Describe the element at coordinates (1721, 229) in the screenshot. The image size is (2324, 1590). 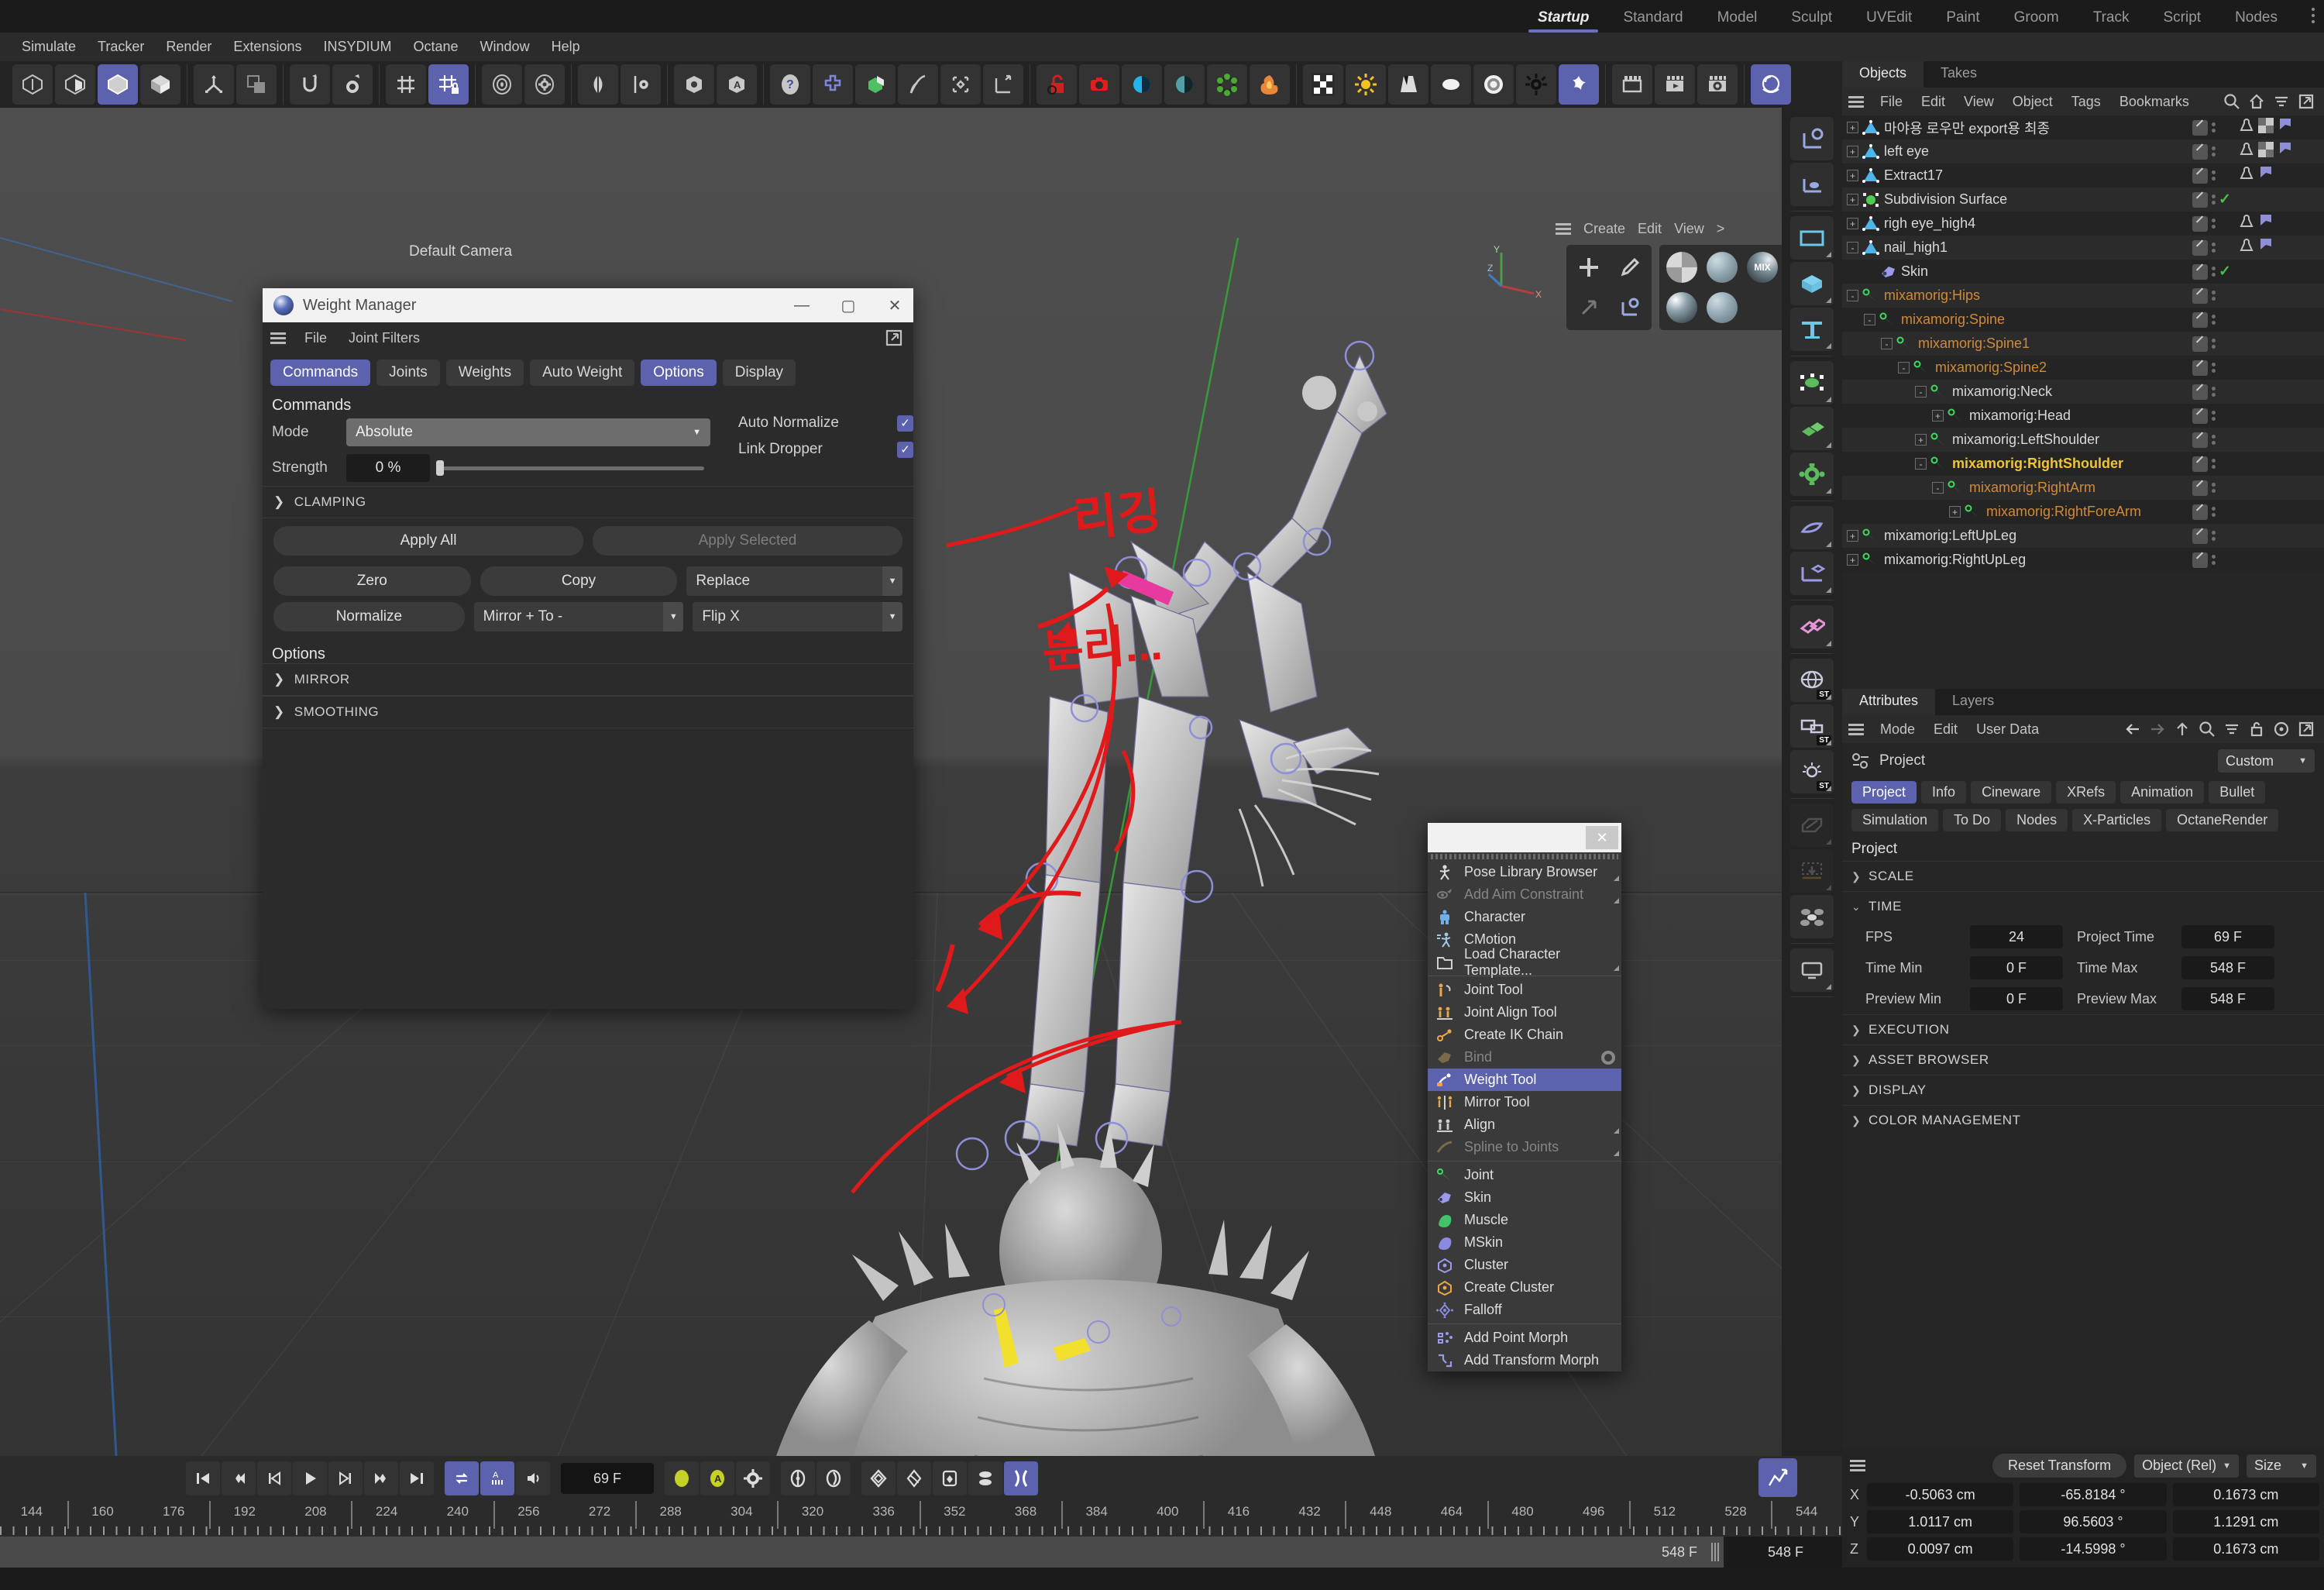
I see `hud-more-icon: >` at that location.